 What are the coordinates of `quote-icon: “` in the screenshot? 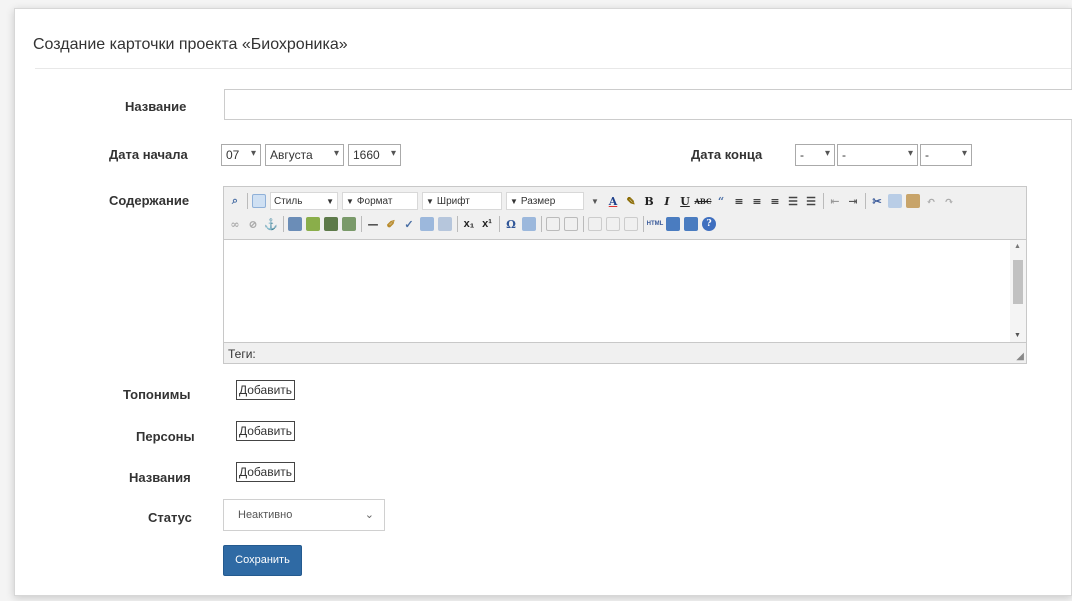 It's located at (721, 201).